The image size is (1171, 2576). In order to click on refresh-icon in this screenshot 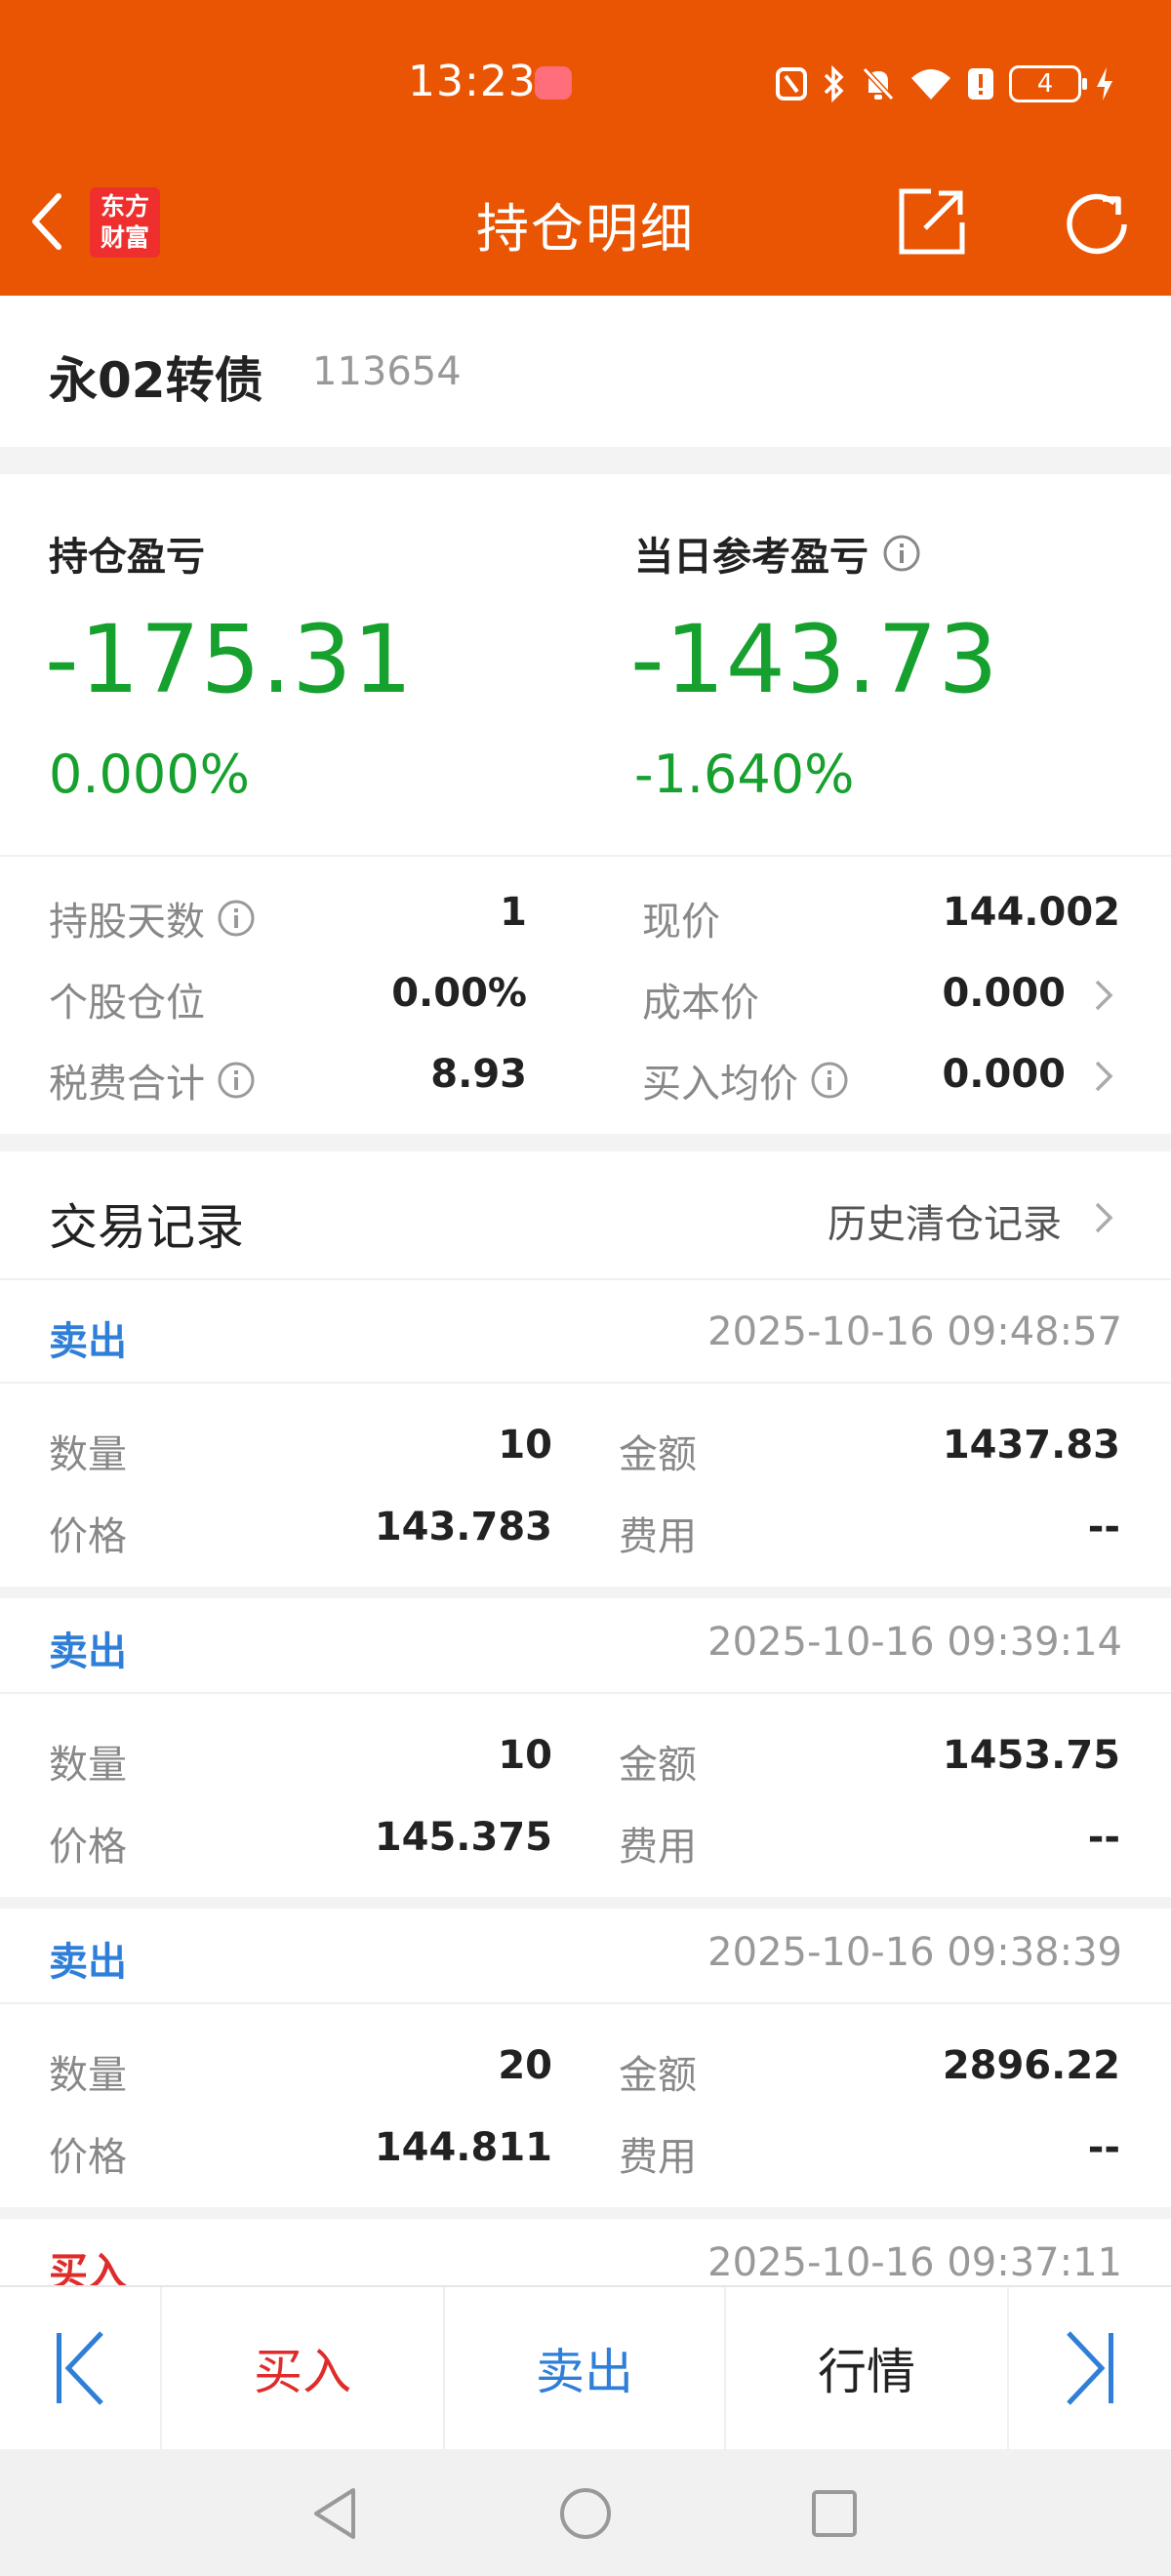, I will do `click(1097, 224)`.